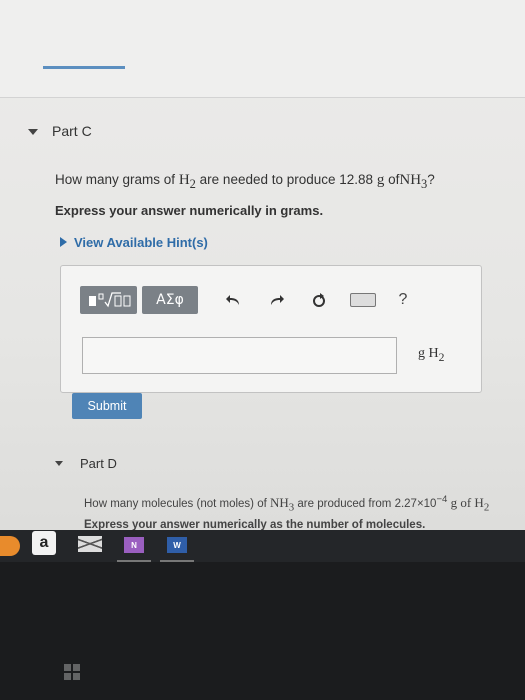  I want to click on unit-text: g of H, so click(467, 502).